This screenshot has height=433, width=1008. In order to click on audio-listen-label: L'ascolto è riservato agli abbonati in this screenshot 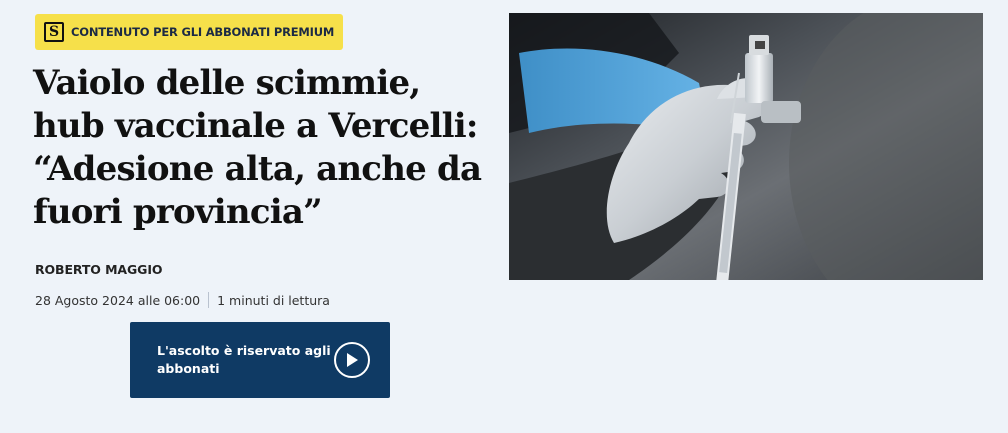, I will do `click(244, 359)`.